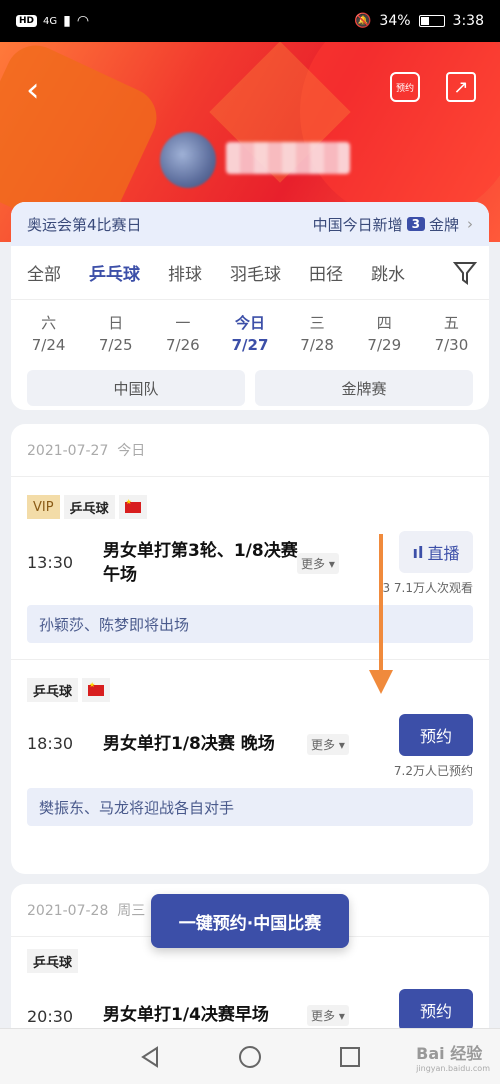 Image resolution: width=500 pixels, height=1084 pixels. Describe the element at coordinates (427, 588) in the screenshot. I see `view-count: 3 7.1万人次观看` at that location.